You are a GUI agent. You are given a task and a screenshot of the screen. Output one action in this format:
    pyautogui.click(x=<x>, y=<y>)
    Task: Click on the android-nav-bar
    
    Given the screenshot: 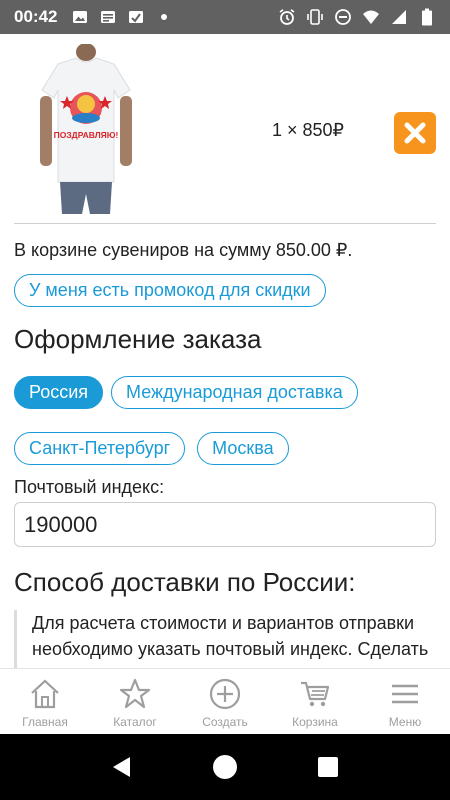 What is the action you would take?
    pyautogui.click(x=225, y=767)
    